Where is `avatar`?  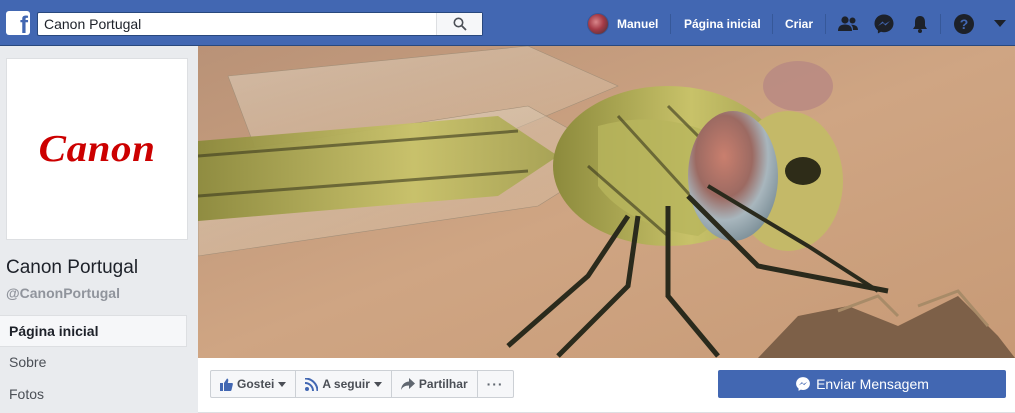
avatar is located at coordinates (598, 24).